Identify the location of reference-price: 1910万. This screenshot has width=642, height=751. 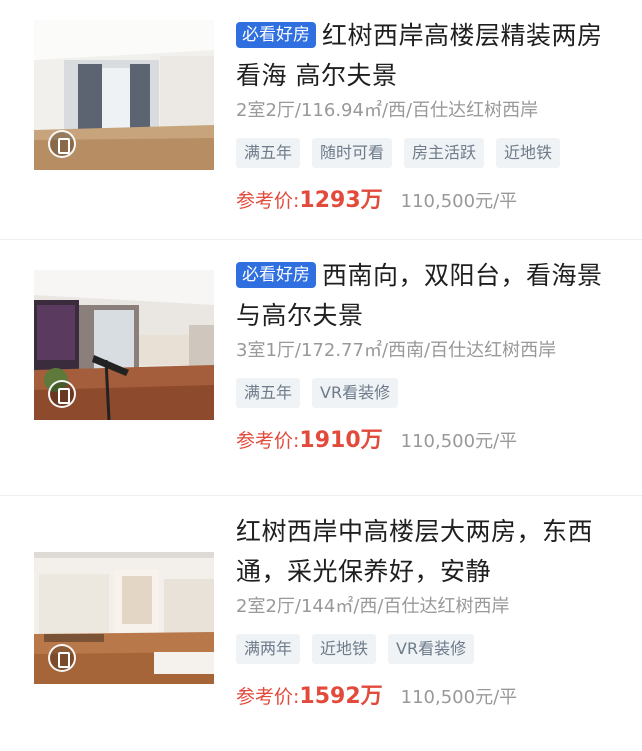
(341, 440).